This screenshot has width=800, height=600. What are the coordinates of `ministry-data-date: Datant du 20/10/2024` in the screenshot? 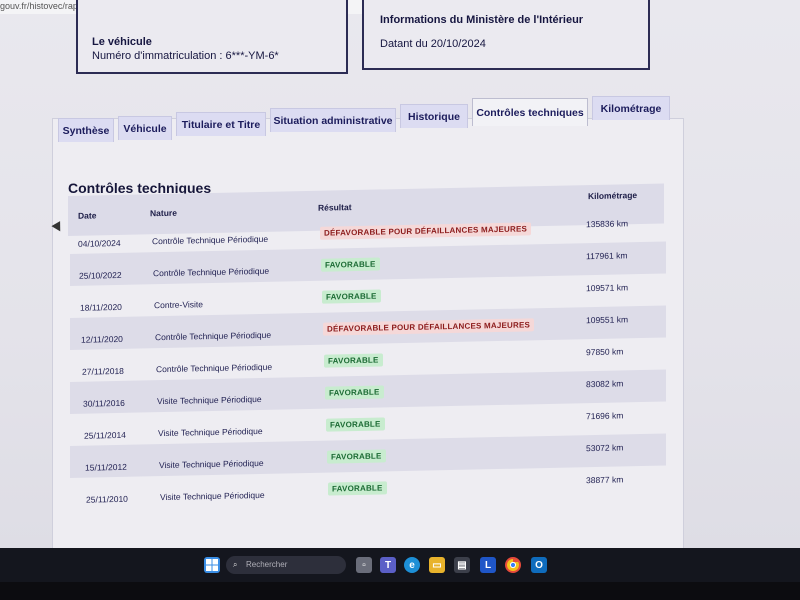 It's located at (433, 44).